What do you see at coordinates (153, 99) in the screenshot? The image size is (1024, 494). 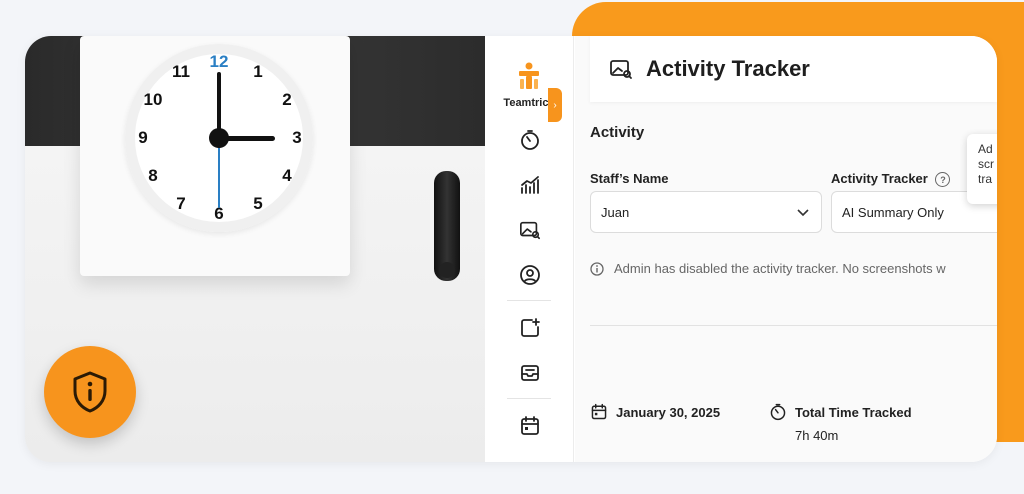 I see `clock-number: 10` at bounding box center [153, 99].